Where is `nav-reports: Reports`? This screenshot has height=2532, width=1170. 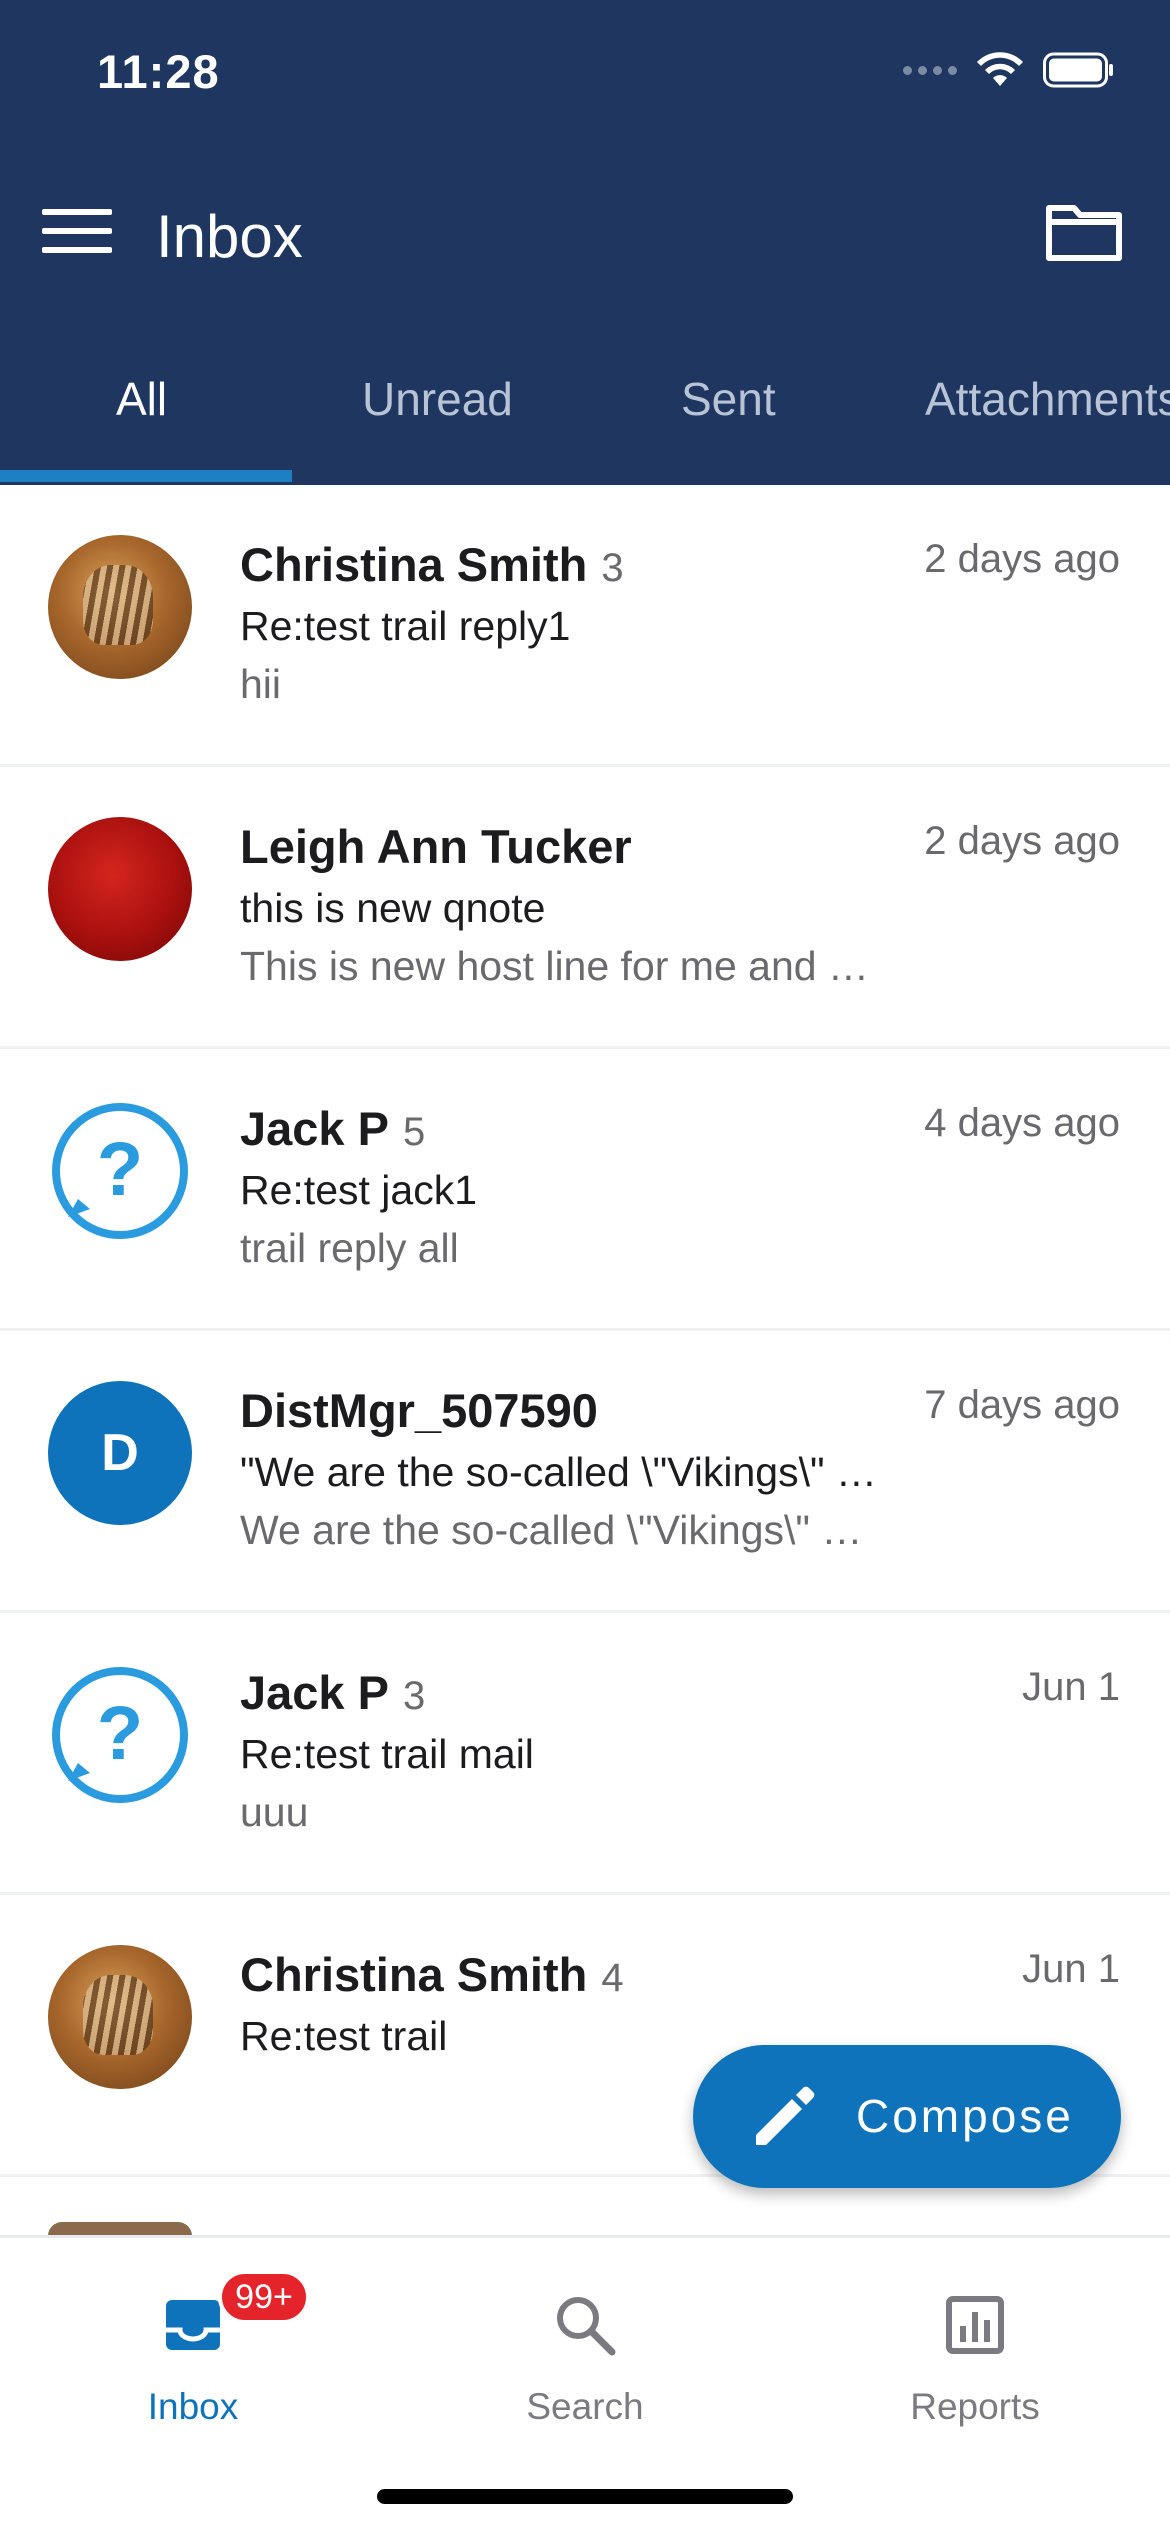
nav-reports: Reports is located at coordinates (975, 2347).